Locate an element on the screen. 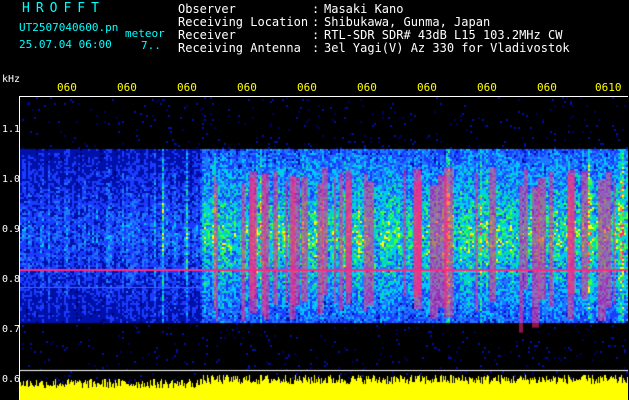 Image resolution: width=629 pixels, height=400 pixels. y-tick-label: 0.6 is located at coordinates (11, 379).